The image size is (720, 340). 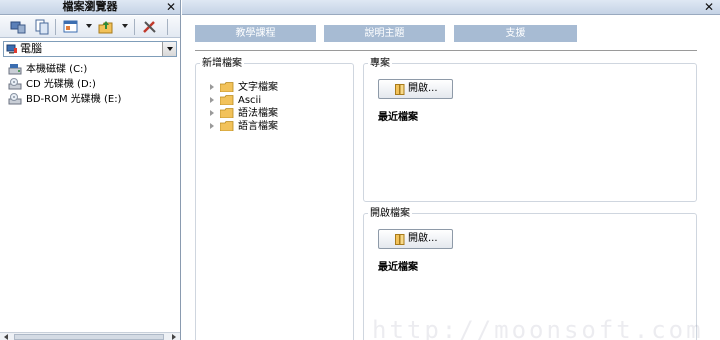 I want to click on tab-help-topics: 說明主題, so click(x=384, y=33).